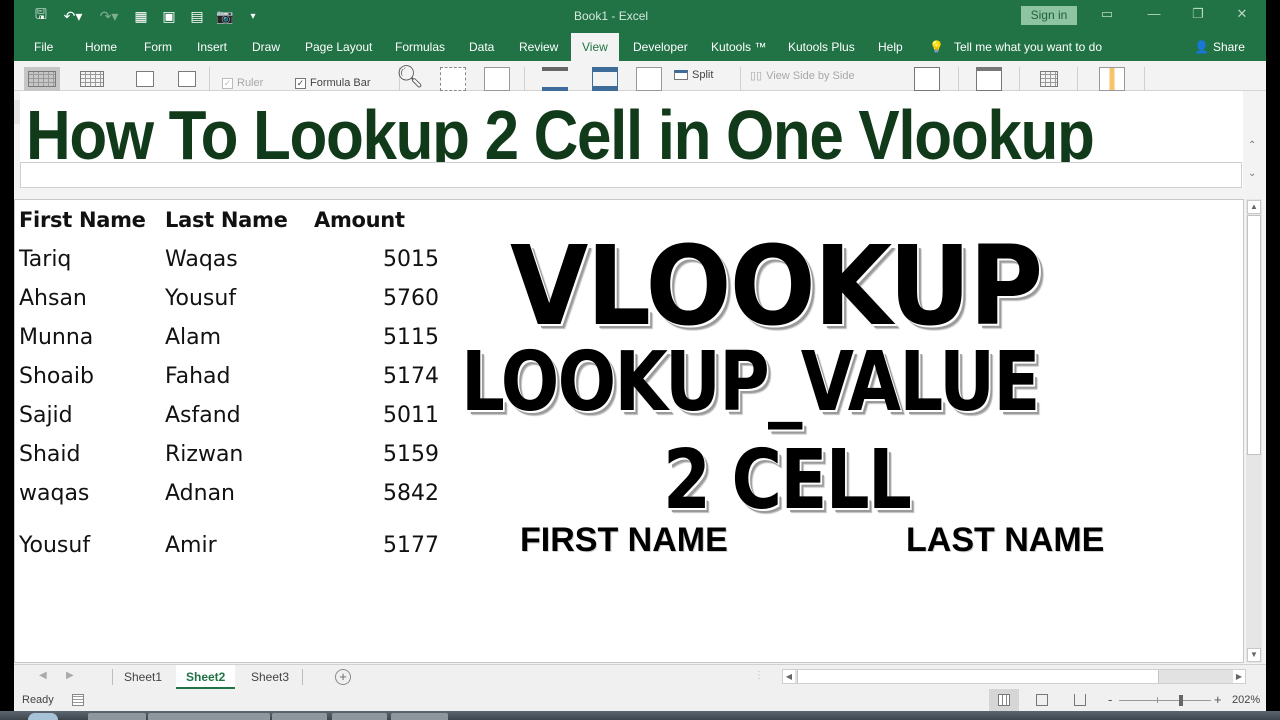 The height and width of the screenshot is (720, 1280). Describe the element at coordinates (1254, 655) in the screenshot. I see `scroll-down-arrow-icon: ▼` at that location.